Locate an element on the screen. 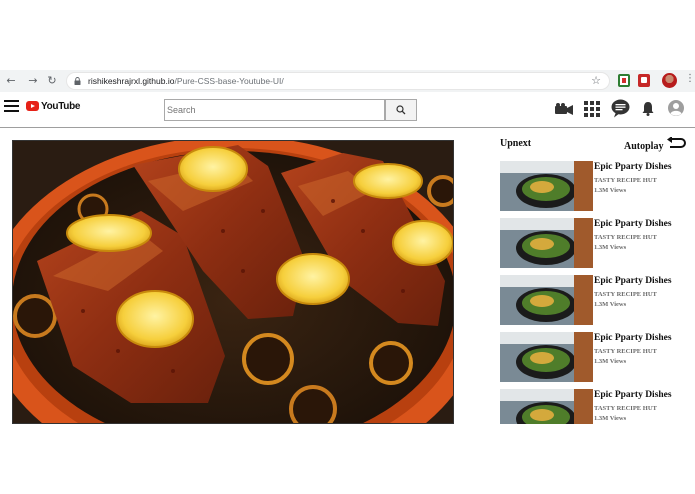 The width and height of the screenshot is (695, 494). video-camera-icon is located at coordinates (564, 109).